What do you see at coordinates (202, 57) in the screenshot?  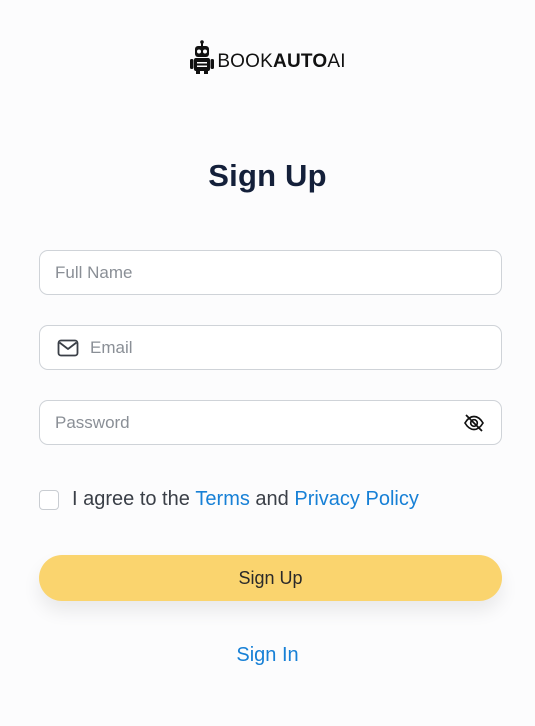 I see `robot-icon` at bounding box center [202, 57].